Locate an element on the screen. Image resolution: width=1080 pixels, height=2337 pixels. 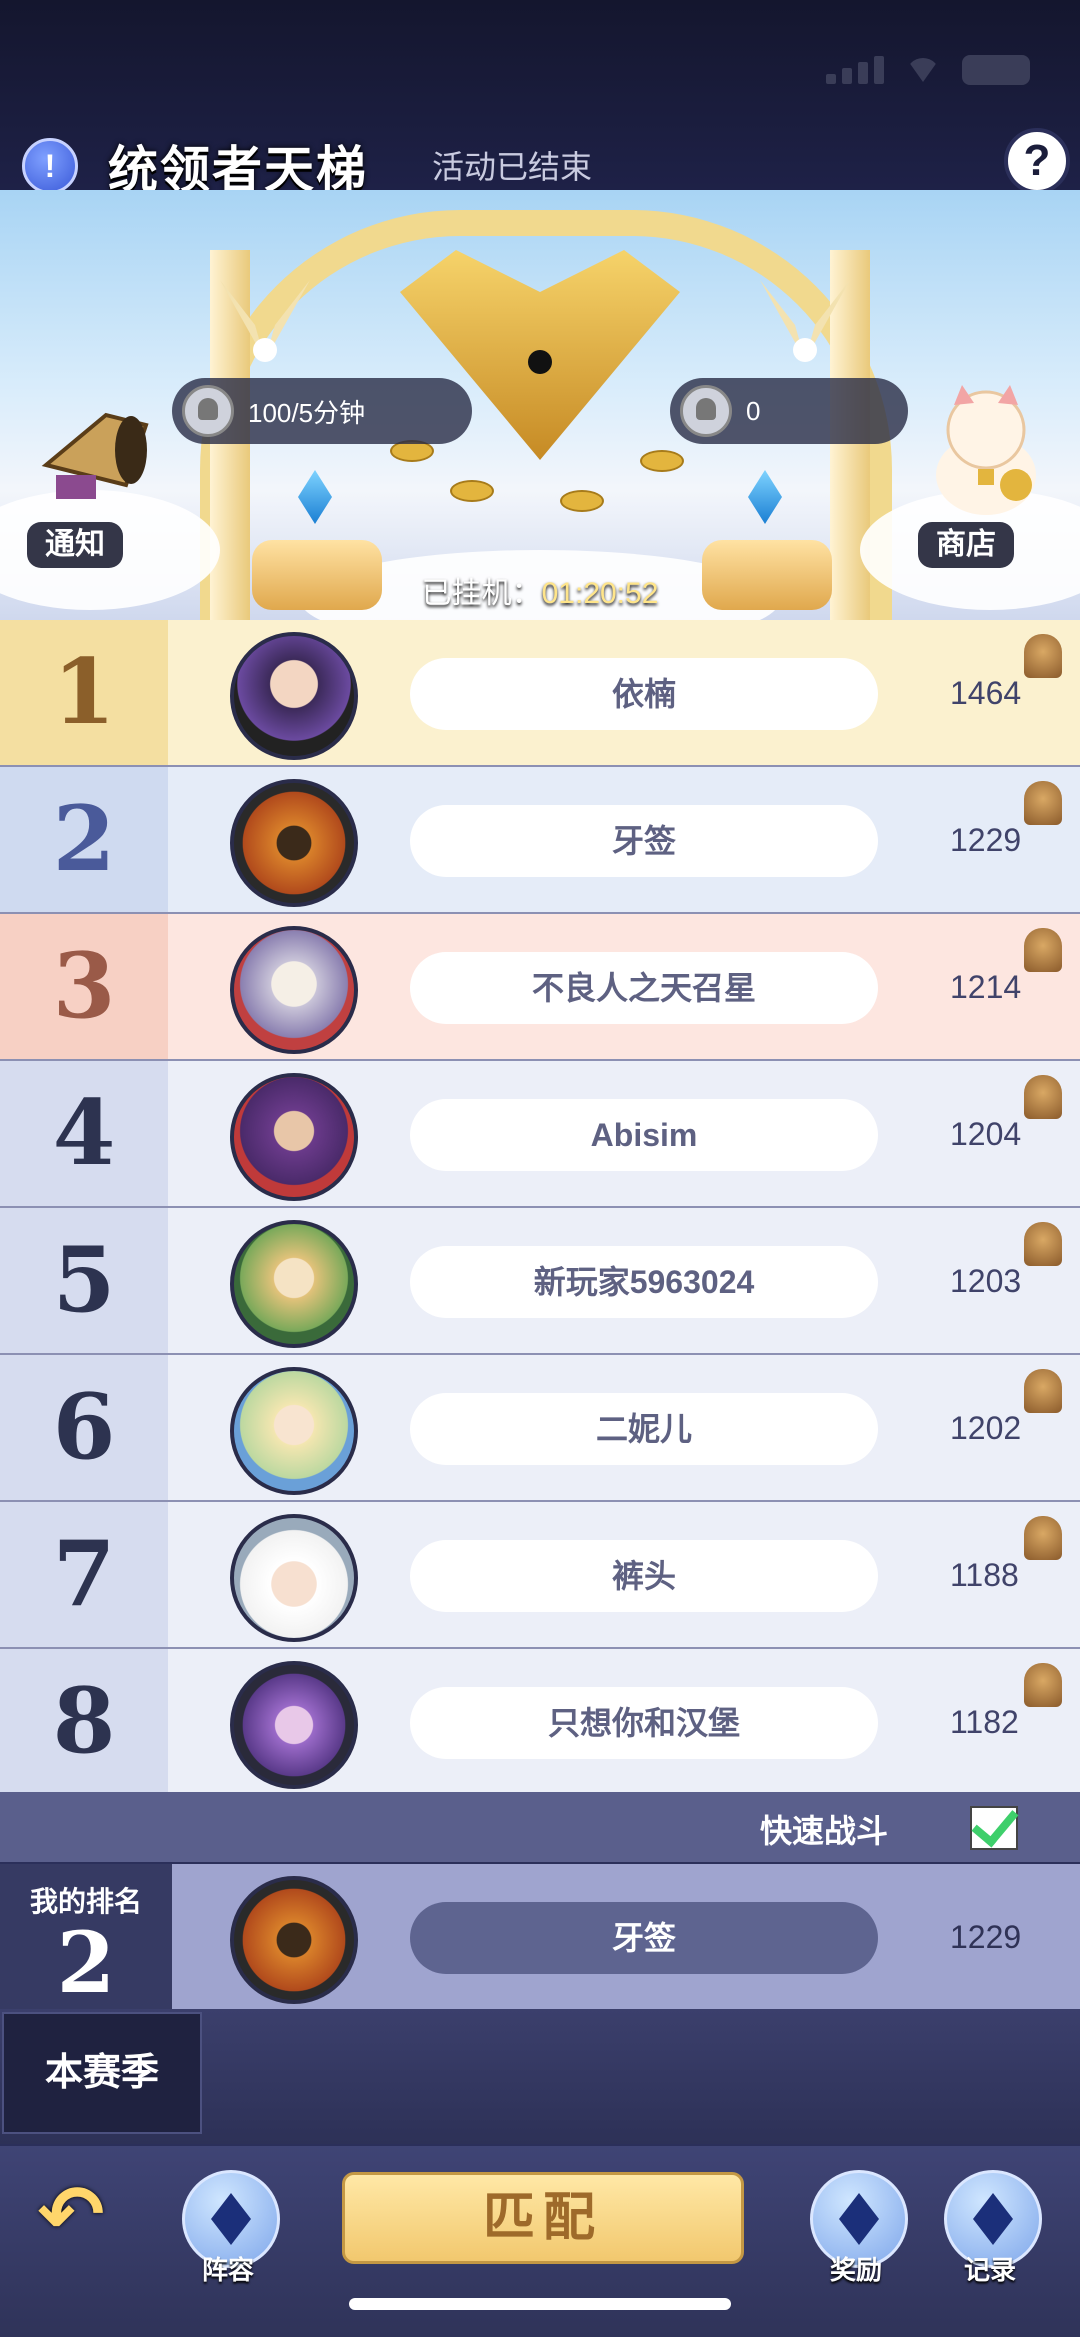
ranking-row-4: 4 Abisim 1204 is located at coordinates (540, 1134).